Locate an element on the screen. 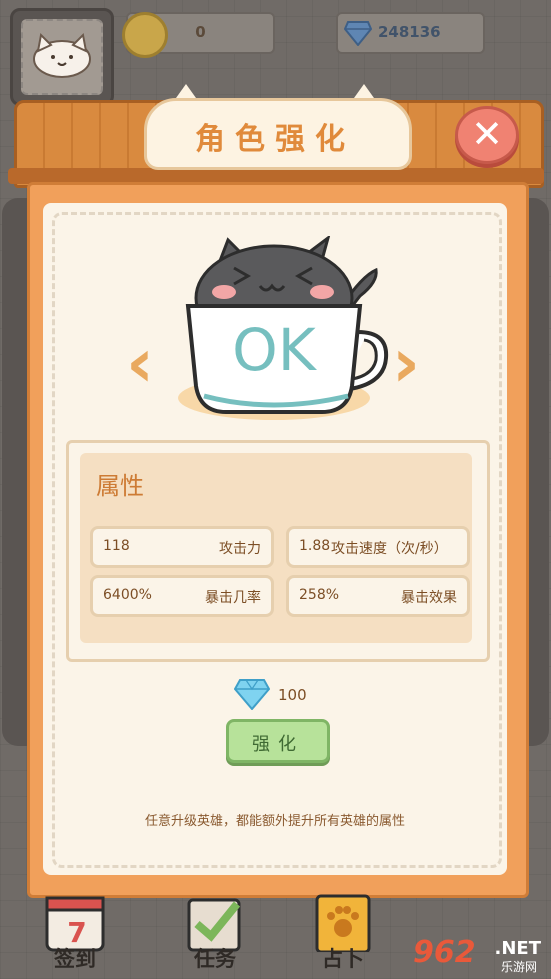 The width and height of the screenshot is (551, 979). upgrade-hint: 任意升级英雄，都能额外提升所有英雄的属性 is located at coordinates (274, 821).